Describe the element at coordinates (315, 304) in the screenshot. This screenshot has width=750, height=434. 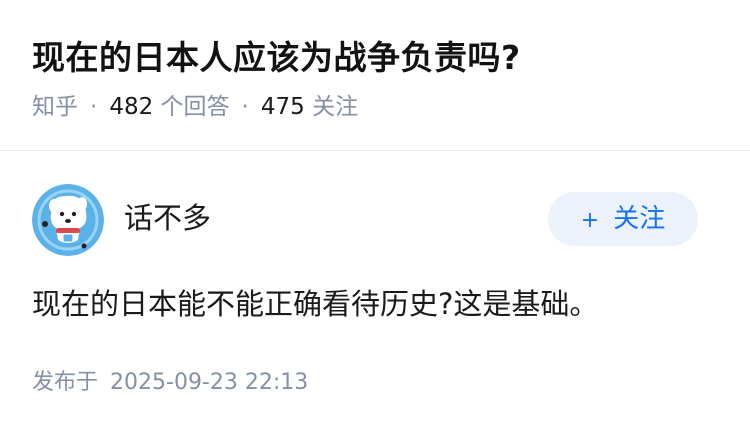
I see `answer-content: 现在的日本能不能正确看待历史?这是基础。` at that location.